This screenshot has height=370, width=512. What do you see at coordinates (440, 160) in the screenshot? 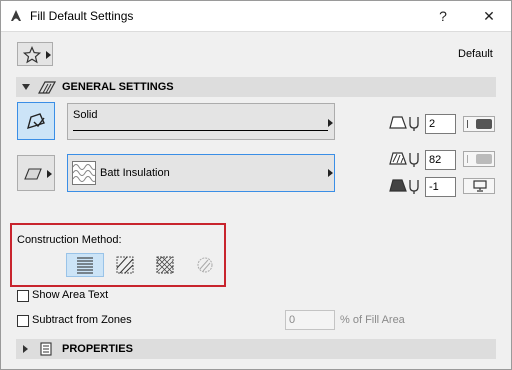
I see `pattern-pen-input: 82` at bounding box center [440, 160].